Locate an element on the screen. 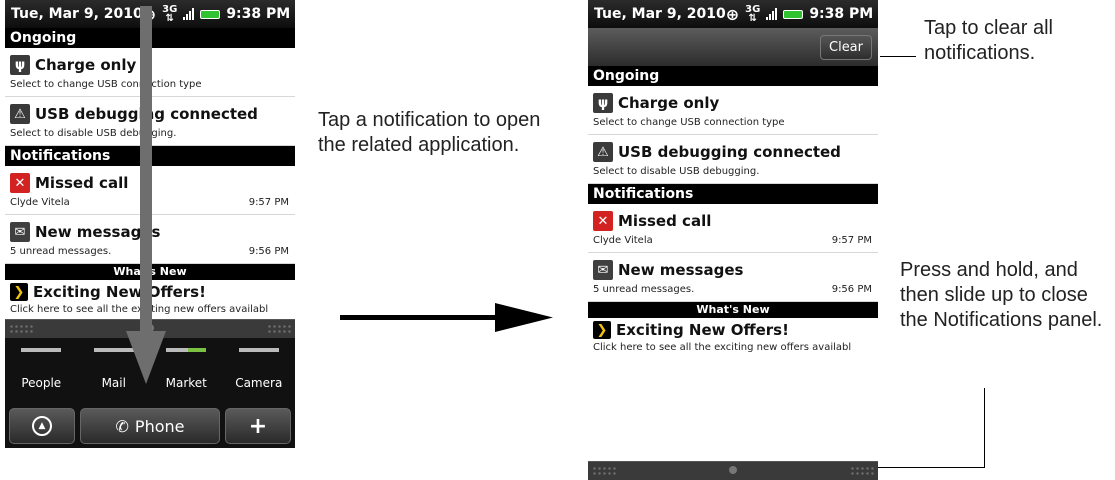 The image size is (1115, 480). section-notifications: Notifications is located at coordinates (733, 194).